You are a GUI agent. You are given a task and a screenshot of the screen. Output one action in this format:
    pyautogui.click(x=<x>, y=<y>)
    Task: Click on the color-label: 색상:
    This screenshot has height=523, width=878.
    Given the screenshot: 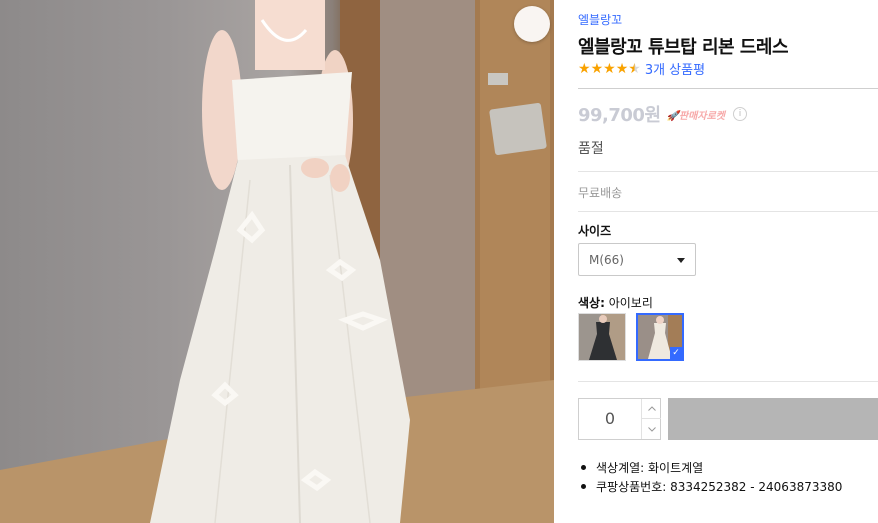 What is the action you would take?
    pyautogui.click(x=591, y=303)
    